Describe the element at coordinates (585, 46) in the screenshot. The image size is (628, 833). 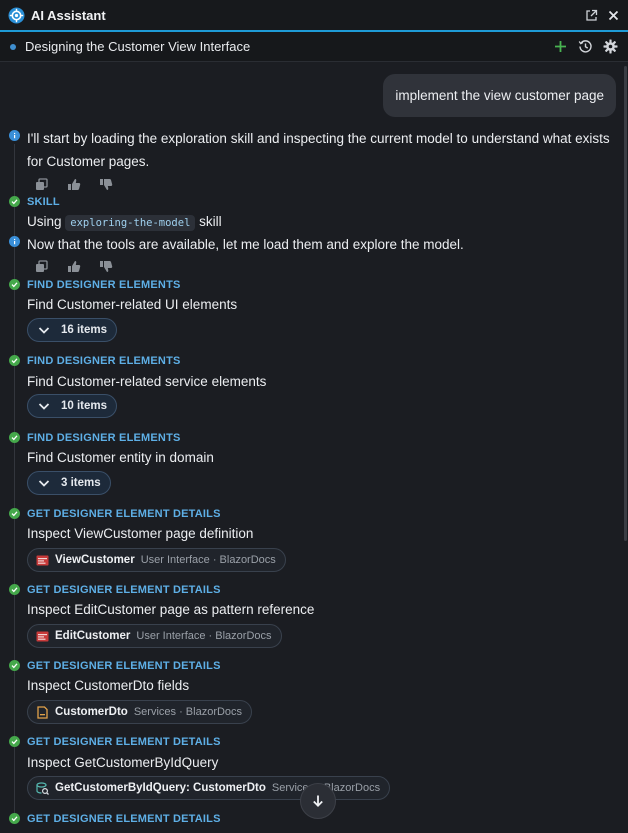
I see `history-icon` at that location.